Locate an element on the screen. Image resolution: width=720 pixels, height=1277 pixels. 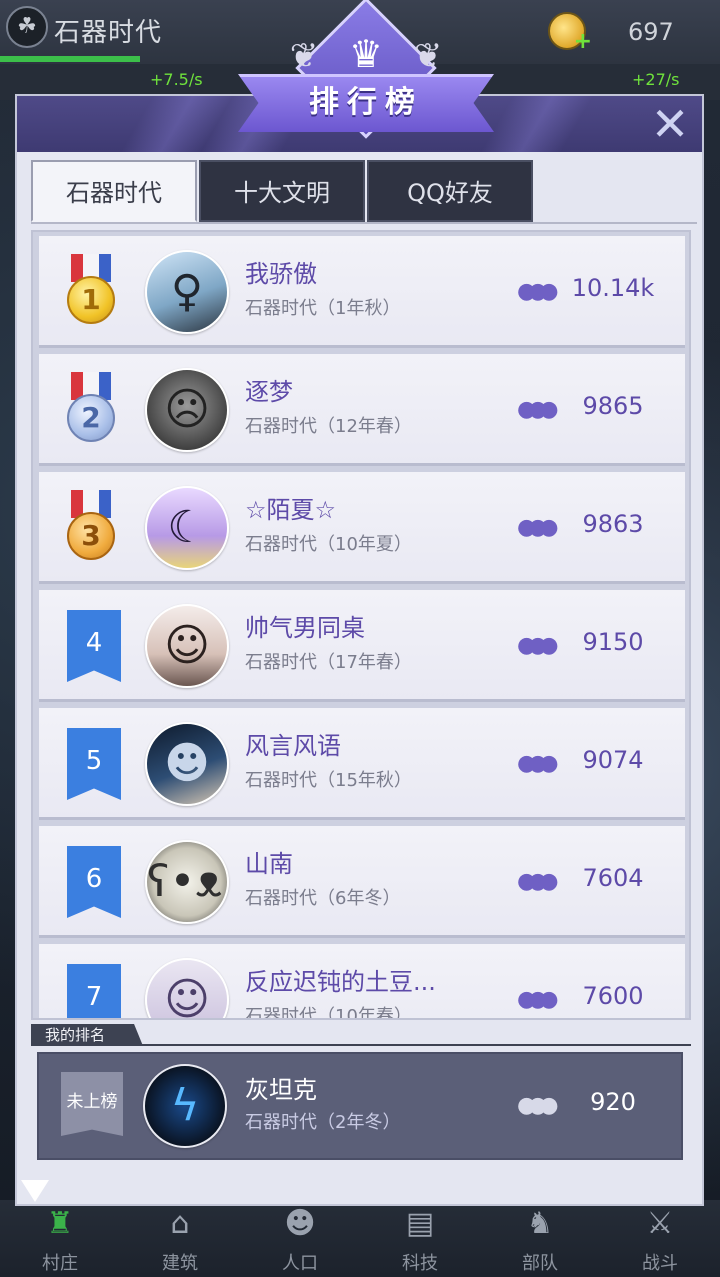
portrait-icon: ♀ is located at coordinates (187, 291).